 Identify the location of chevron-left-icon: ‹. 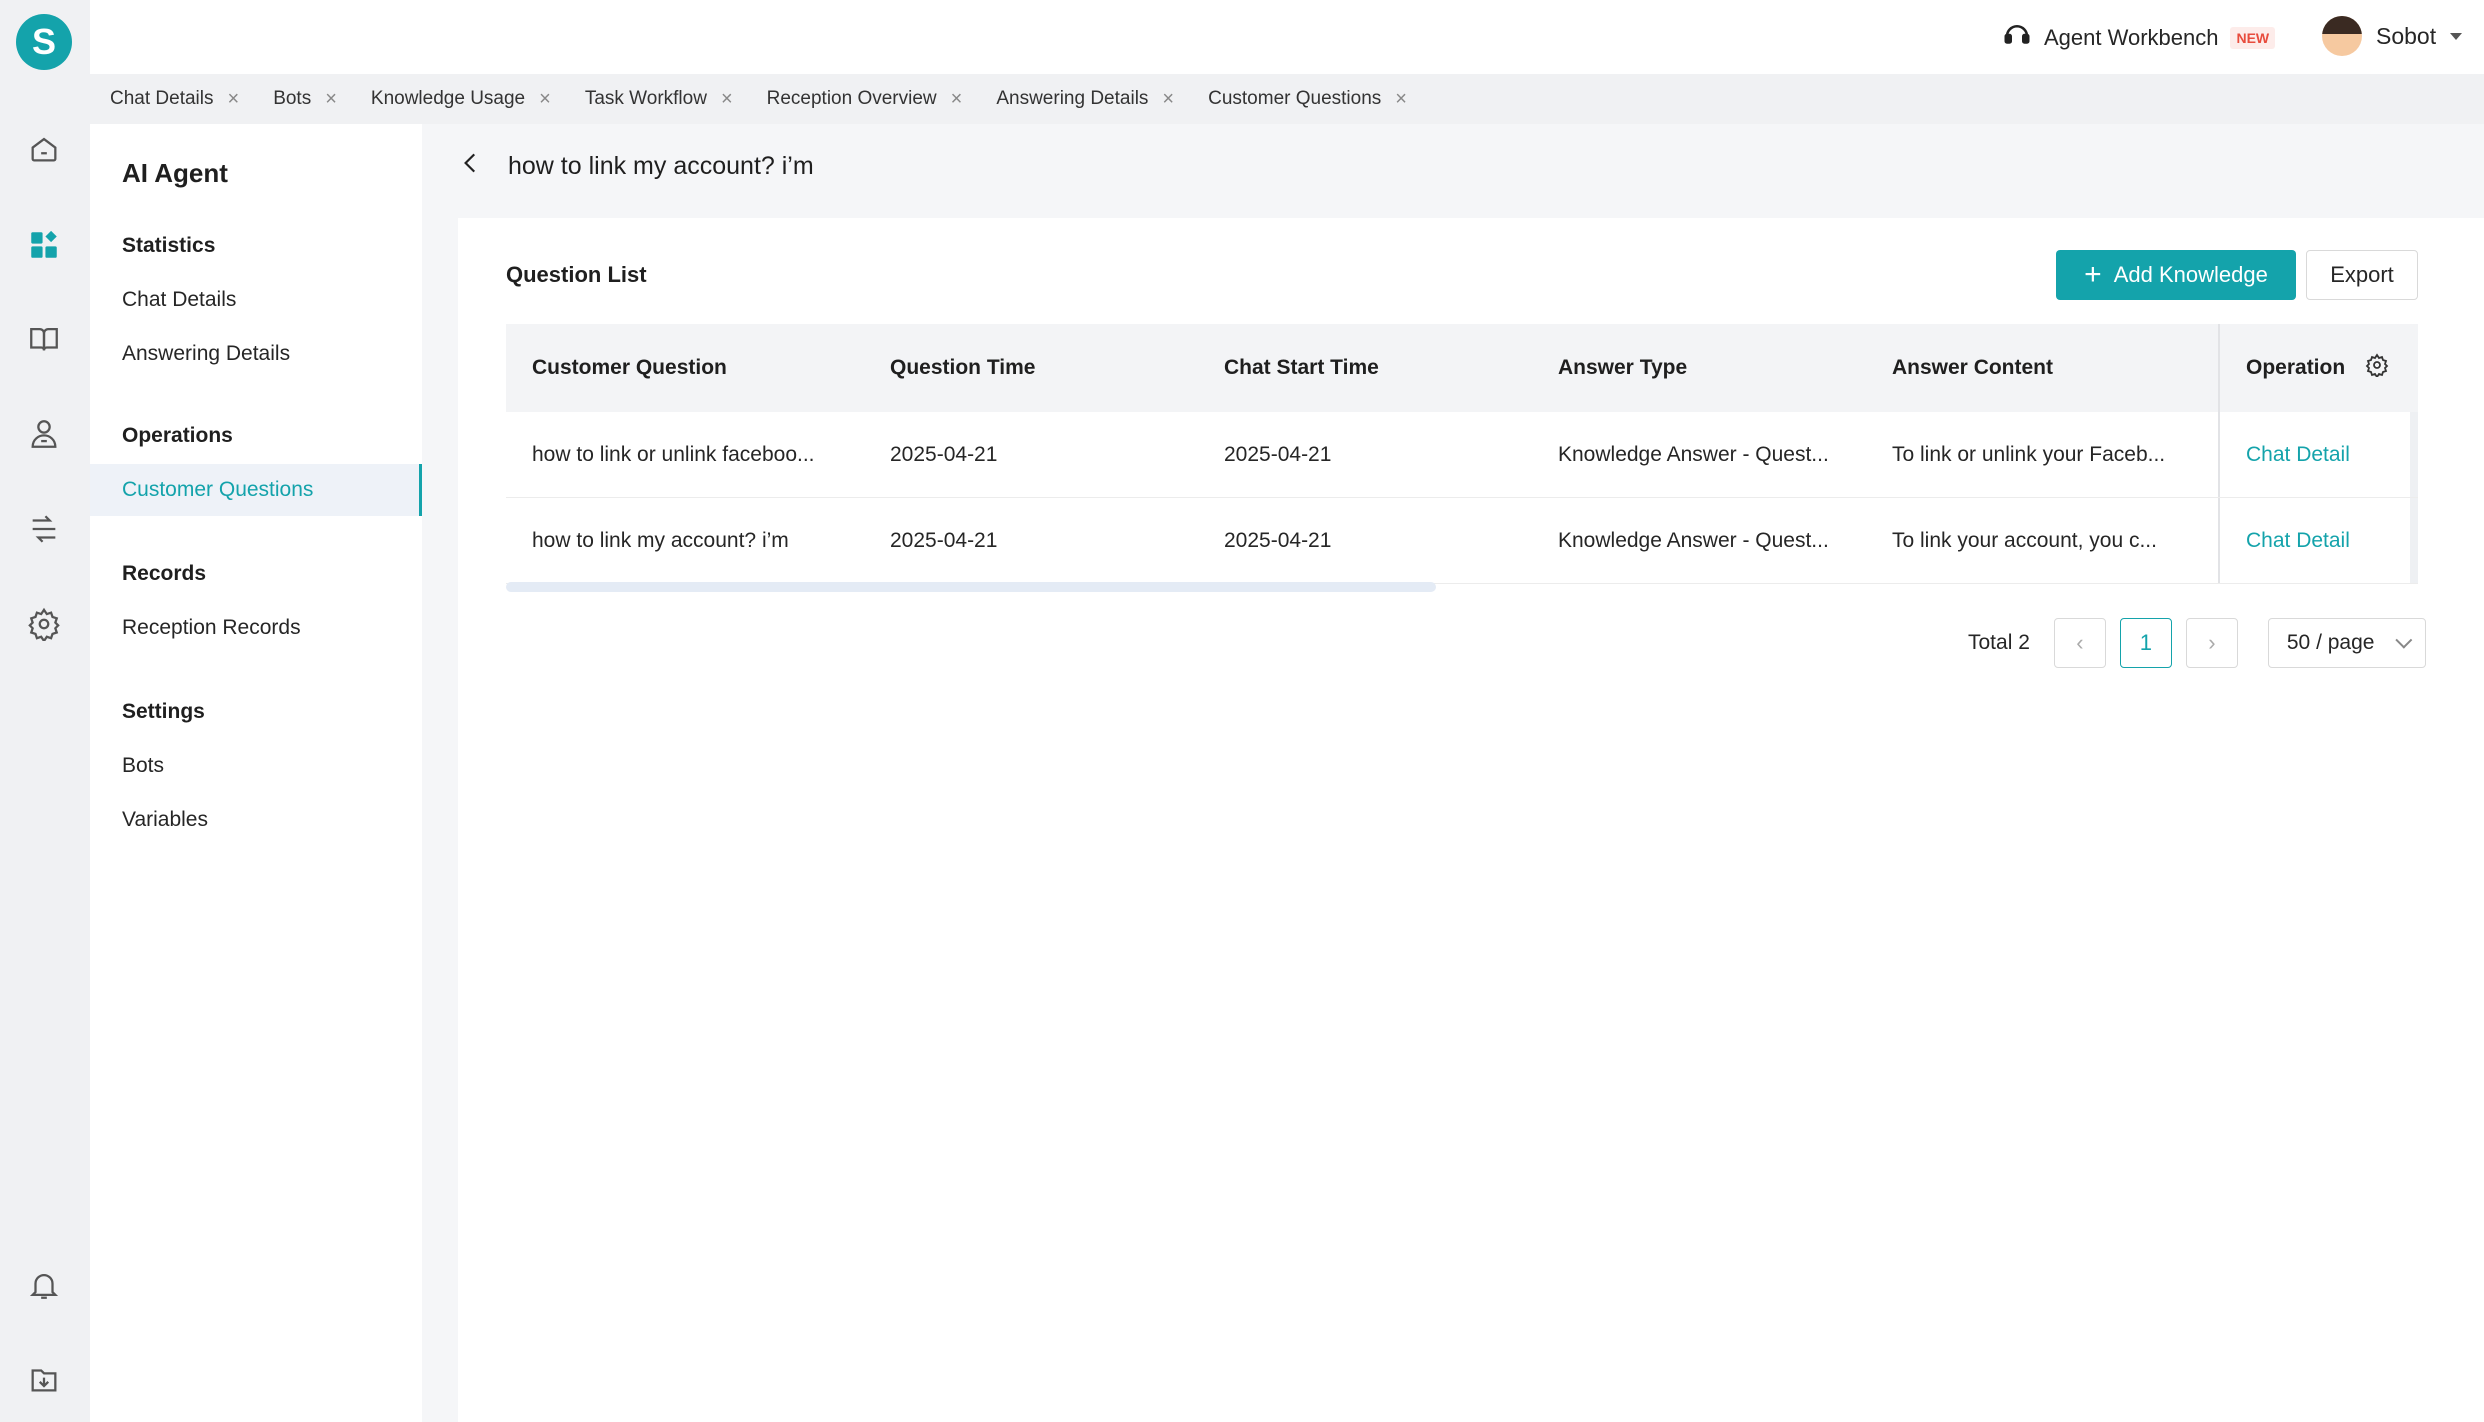
(2080, 642).